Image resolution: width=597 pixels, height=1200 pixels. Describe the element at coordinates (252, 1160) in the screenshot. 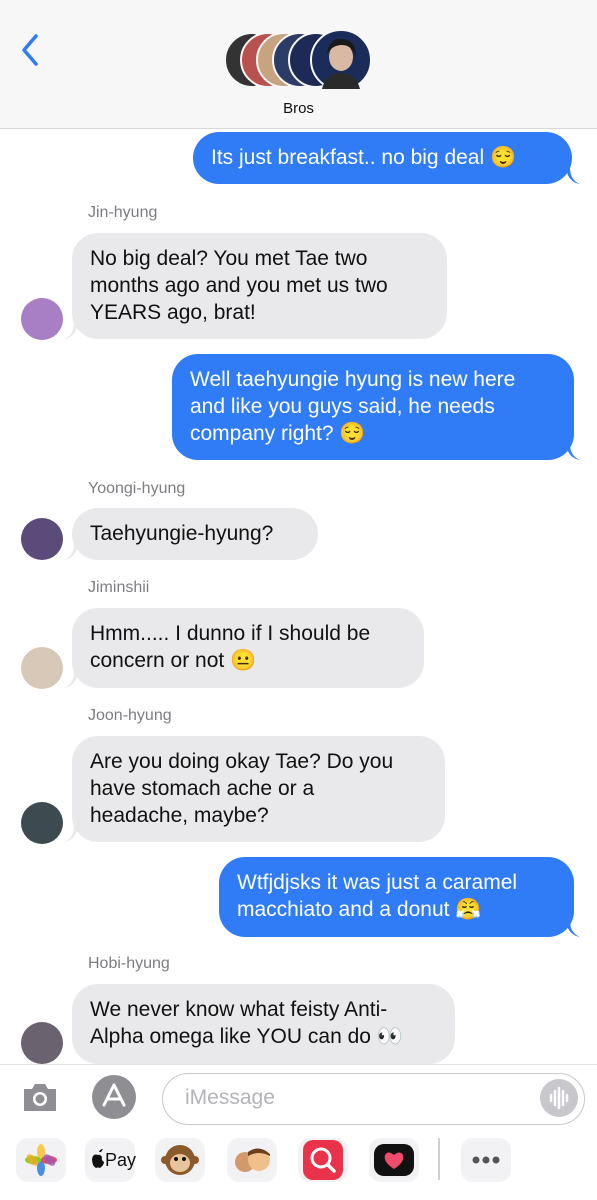

I see `memoji-icon` at that location.